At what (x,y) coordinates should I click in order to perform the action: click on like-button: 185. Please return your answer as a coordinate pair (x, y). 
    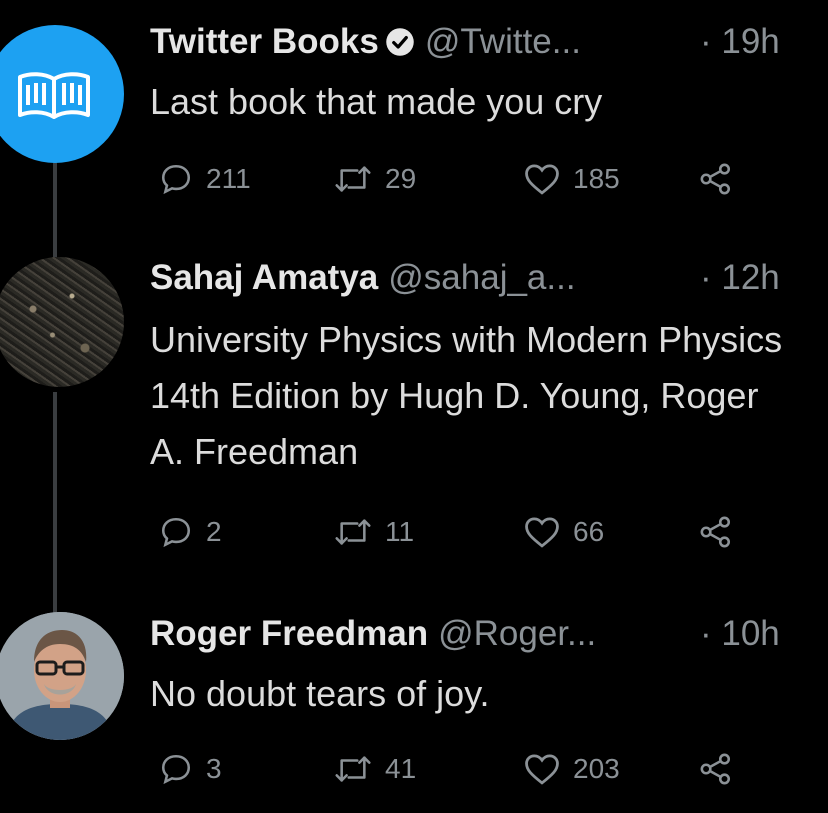
    Looking at the image, I should click on (571, 179).